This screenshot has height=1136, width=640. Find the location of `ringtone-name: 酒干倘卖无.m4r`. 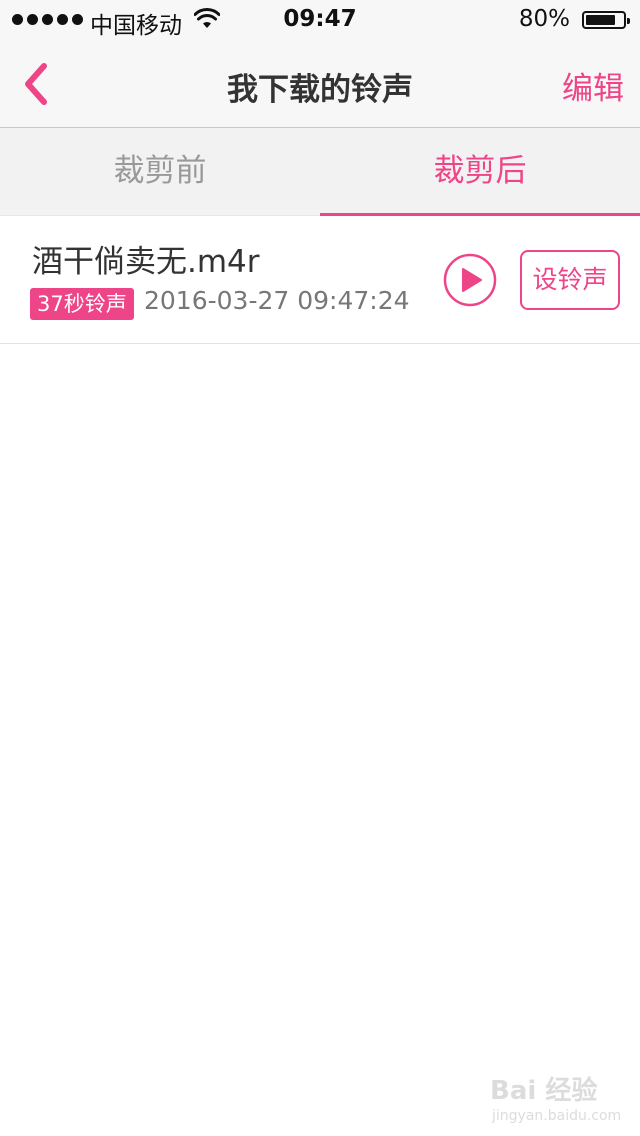

ringtone-name: 酒干倘卖无.m4r is located at coordinates (146, 262).